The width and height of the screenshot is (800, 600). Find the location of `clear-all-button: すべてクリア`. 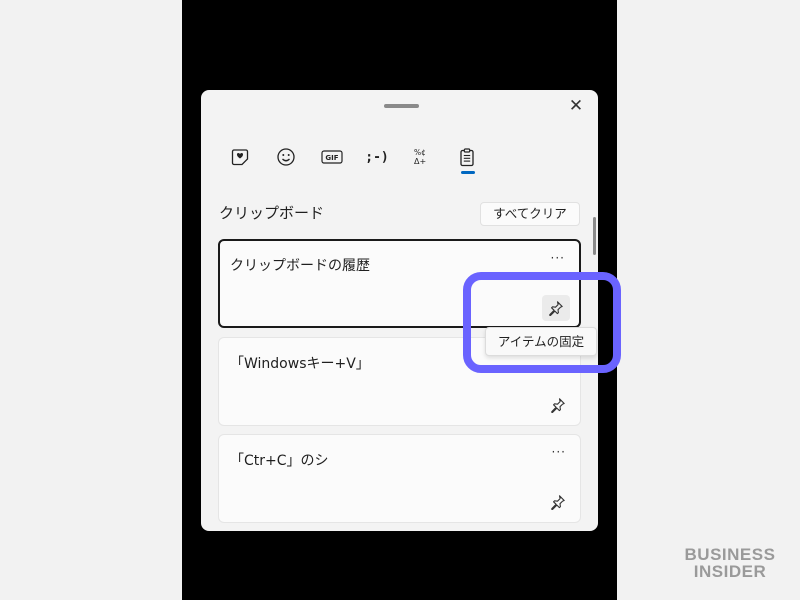

clear-all-button: すべてクリア is located at coordinates (530, 214).